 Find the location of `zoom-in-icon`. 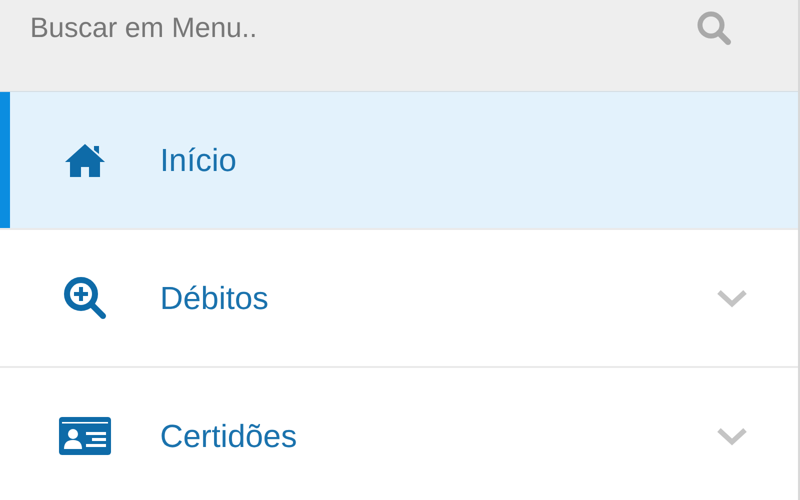

zoom-in-icon is located at coordinates (85, 298).